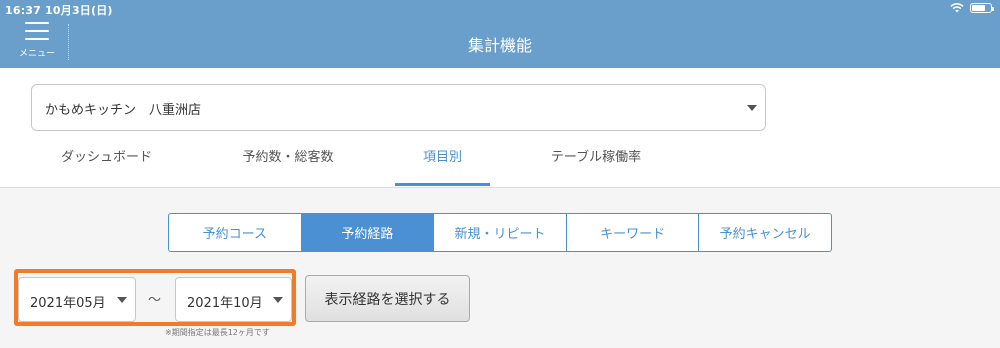 The height and width of the screenshot is (348, 1000). Describe the element at coordinates (442, 155) in the screenshot. I see `tab-by-item: 項目別` at that location.